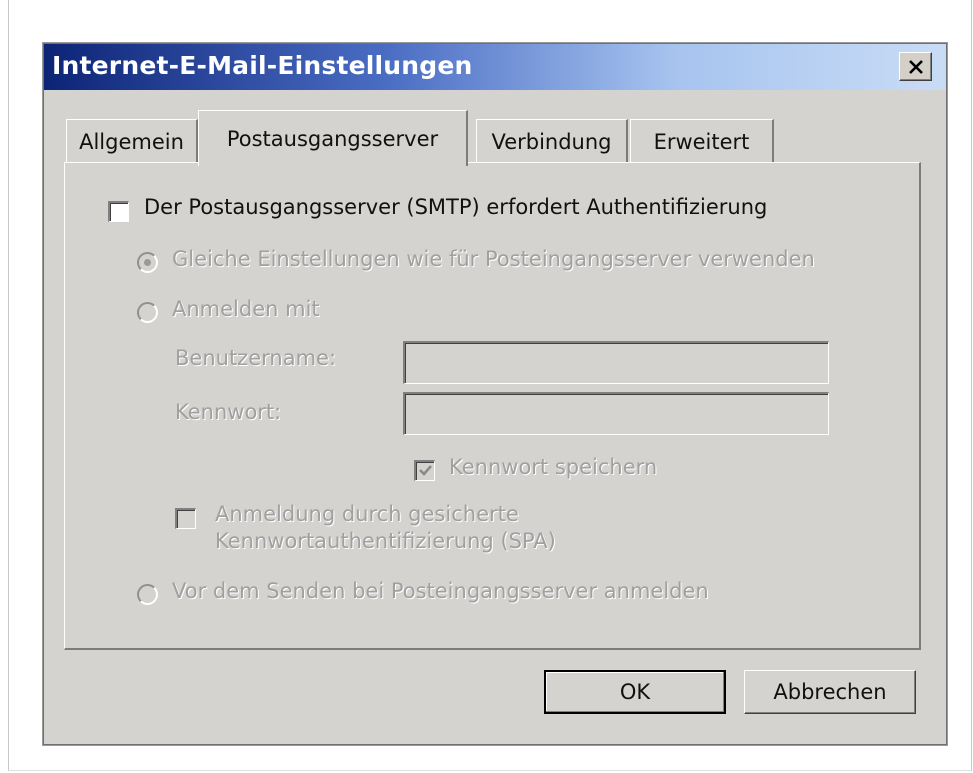  I want to click on password-label: Kennwort:, so click(228, 412).